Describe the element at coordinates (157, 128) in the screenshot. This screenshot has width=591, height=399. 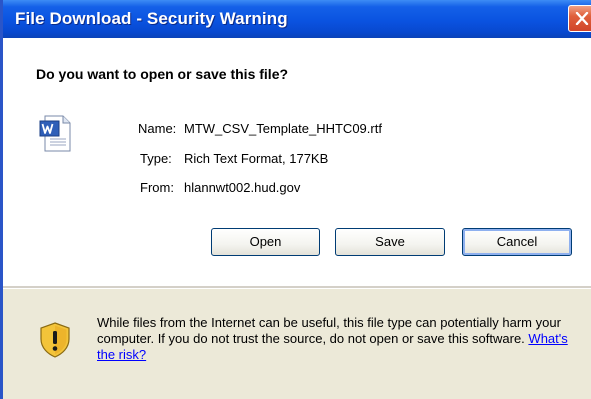
I see `file-name-label: Name:` at that location.